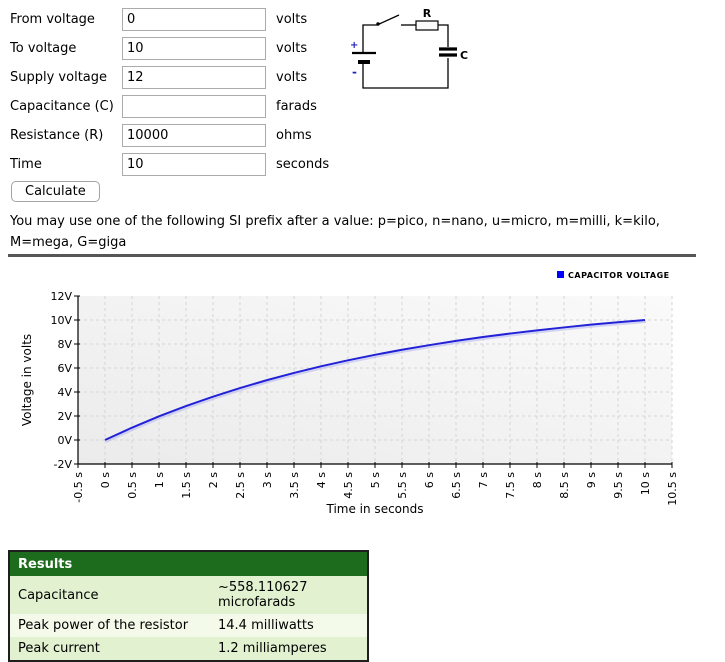 This screenshot has height=662, width=725. I want to click on x-tick-label: 10.5 s, so click(672, 489).